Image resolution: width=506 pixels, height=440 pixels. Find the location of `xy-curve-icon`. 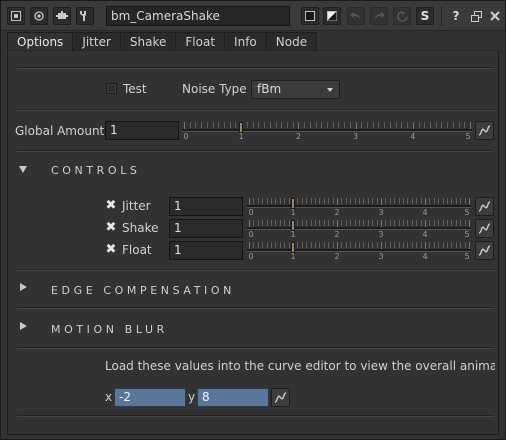

xy-curve-icon is located at coordinates (280, 397).